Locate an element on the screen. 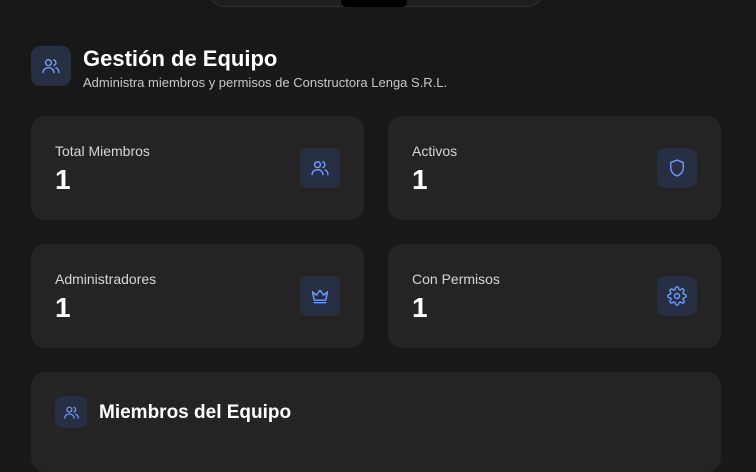  stat-card-active: Activos 1 is located at coordinates (554, 168).